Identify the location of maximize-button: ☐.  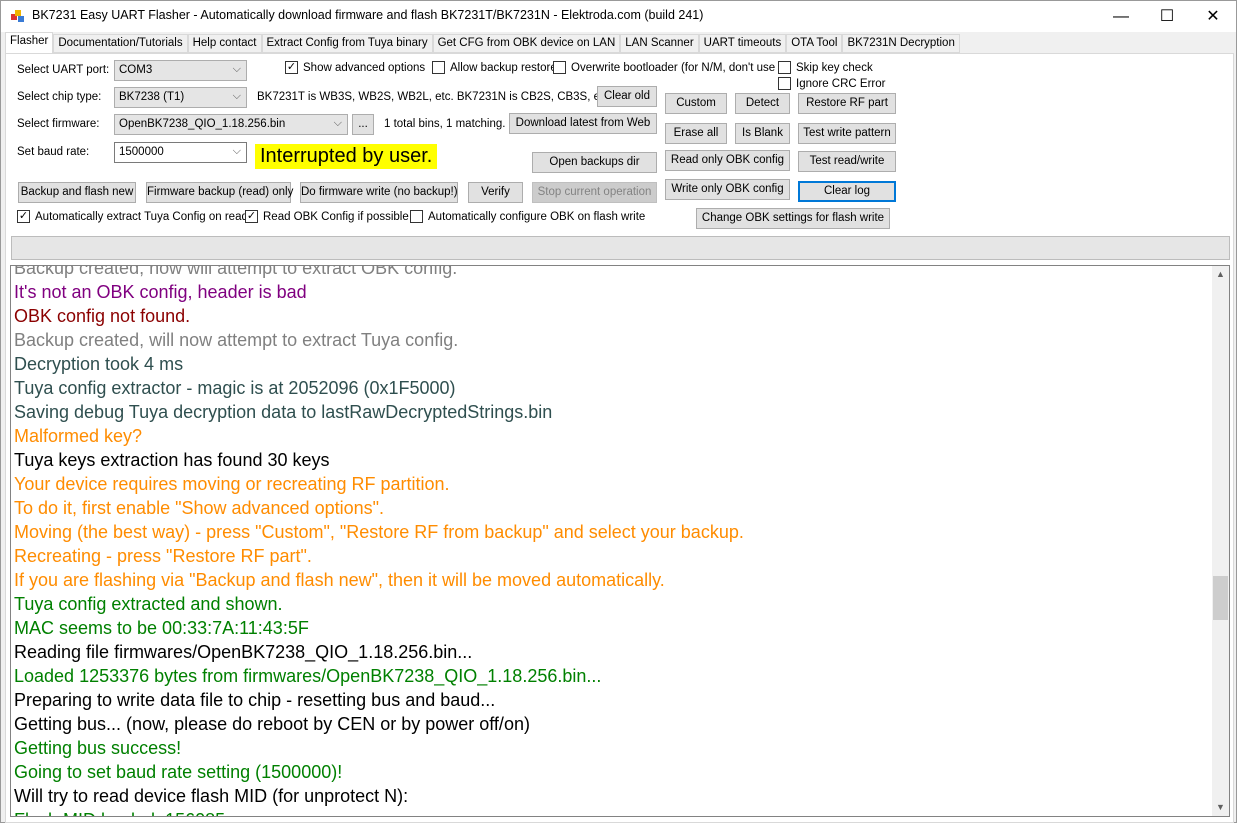
(1167, 16).